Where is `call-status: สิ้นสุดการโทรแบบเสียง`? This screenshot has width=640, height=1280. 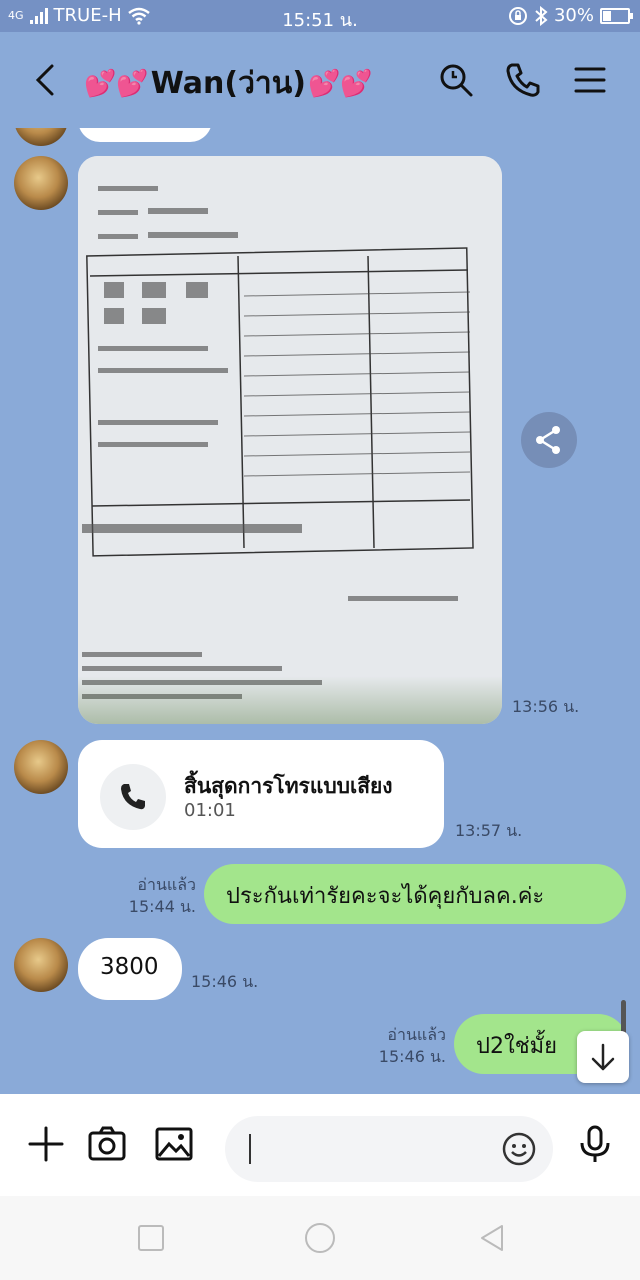 call-status: สิ้นสุดการโทรแบบเสียง is located at coordinates (288, 786).